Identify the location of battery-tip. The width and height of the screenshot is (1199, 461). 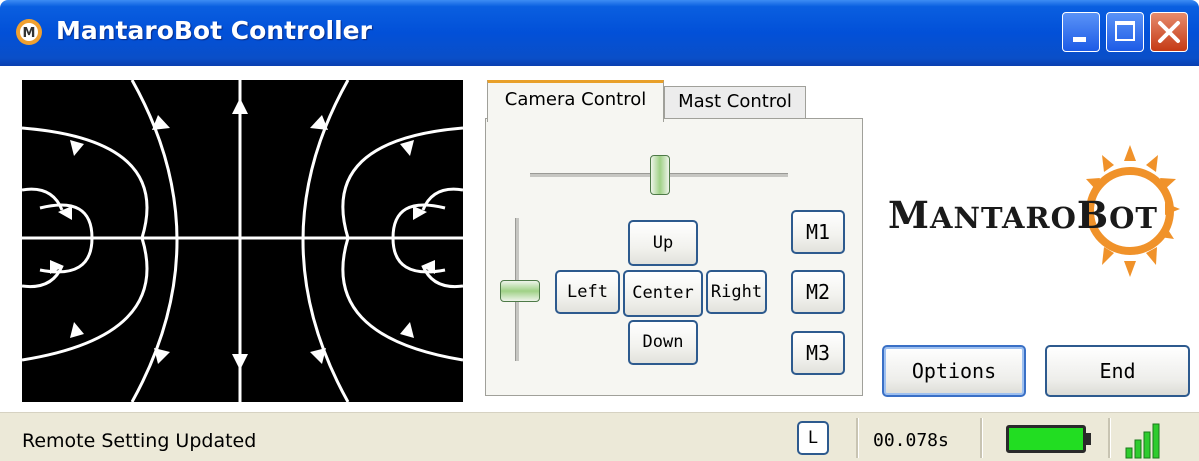
(1088, 439).